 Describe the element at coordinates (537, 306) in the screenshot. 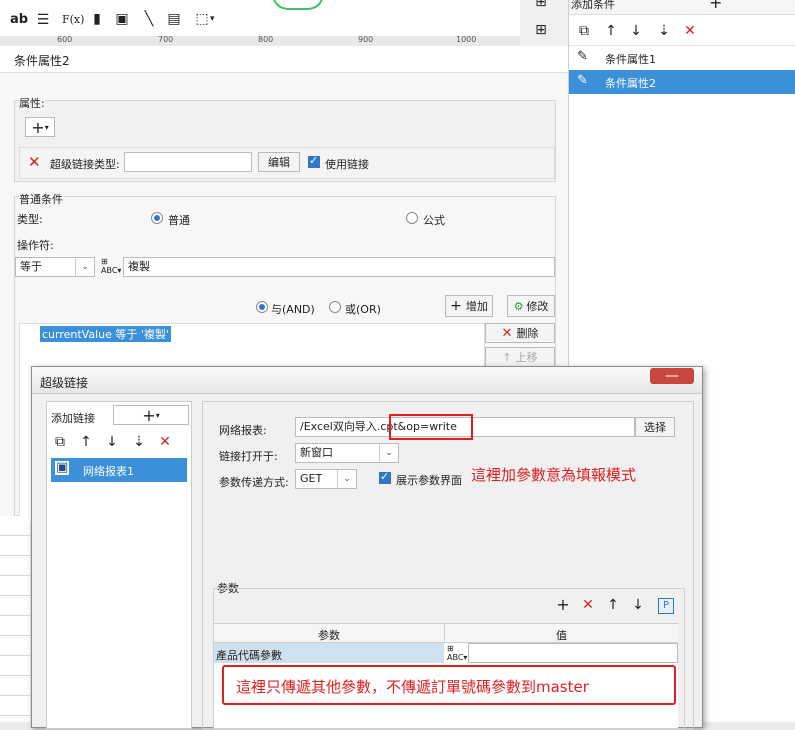

I see `modify-button-label: 修改` at that location.